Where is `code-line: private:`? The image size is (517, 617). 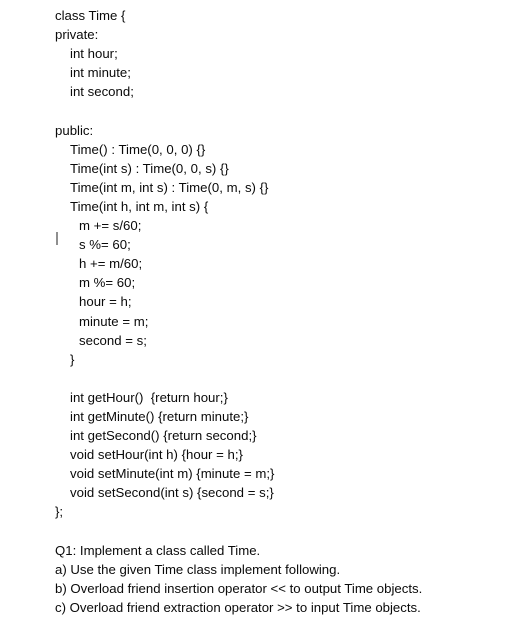
code-line: private: is located at coordinates (77, 35).